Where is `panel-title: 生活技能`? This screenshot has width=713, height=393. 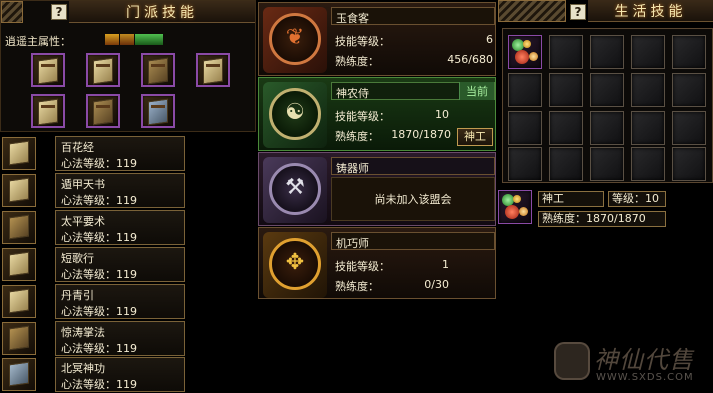
panel-title: 生活技能 is located at coordinates (650, 11).